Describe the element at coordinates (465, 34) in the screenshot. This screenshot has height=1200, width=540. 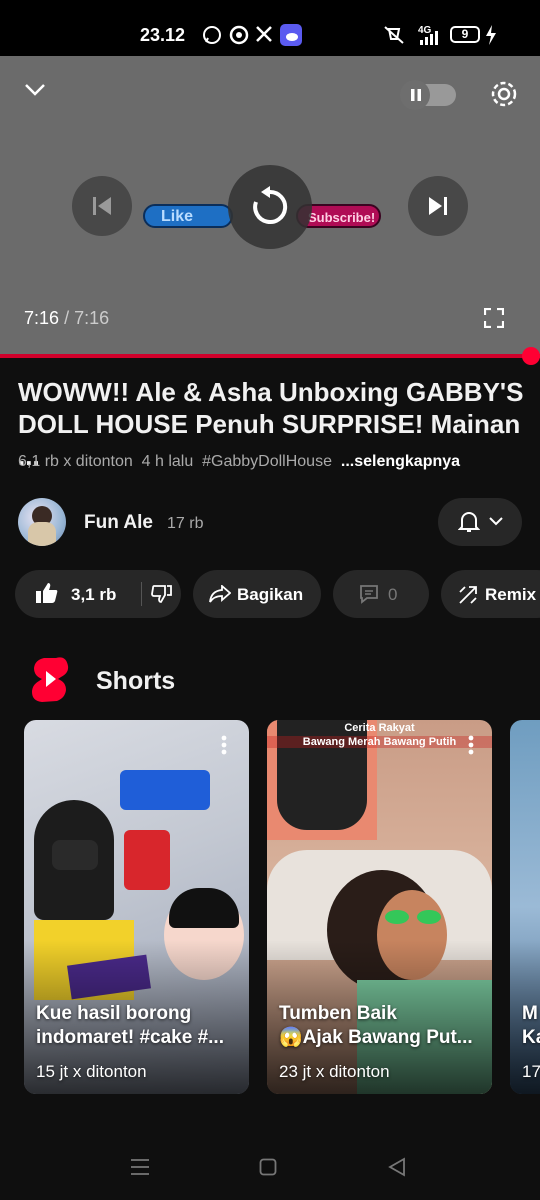
I see `battery-icon: 9` at that location.